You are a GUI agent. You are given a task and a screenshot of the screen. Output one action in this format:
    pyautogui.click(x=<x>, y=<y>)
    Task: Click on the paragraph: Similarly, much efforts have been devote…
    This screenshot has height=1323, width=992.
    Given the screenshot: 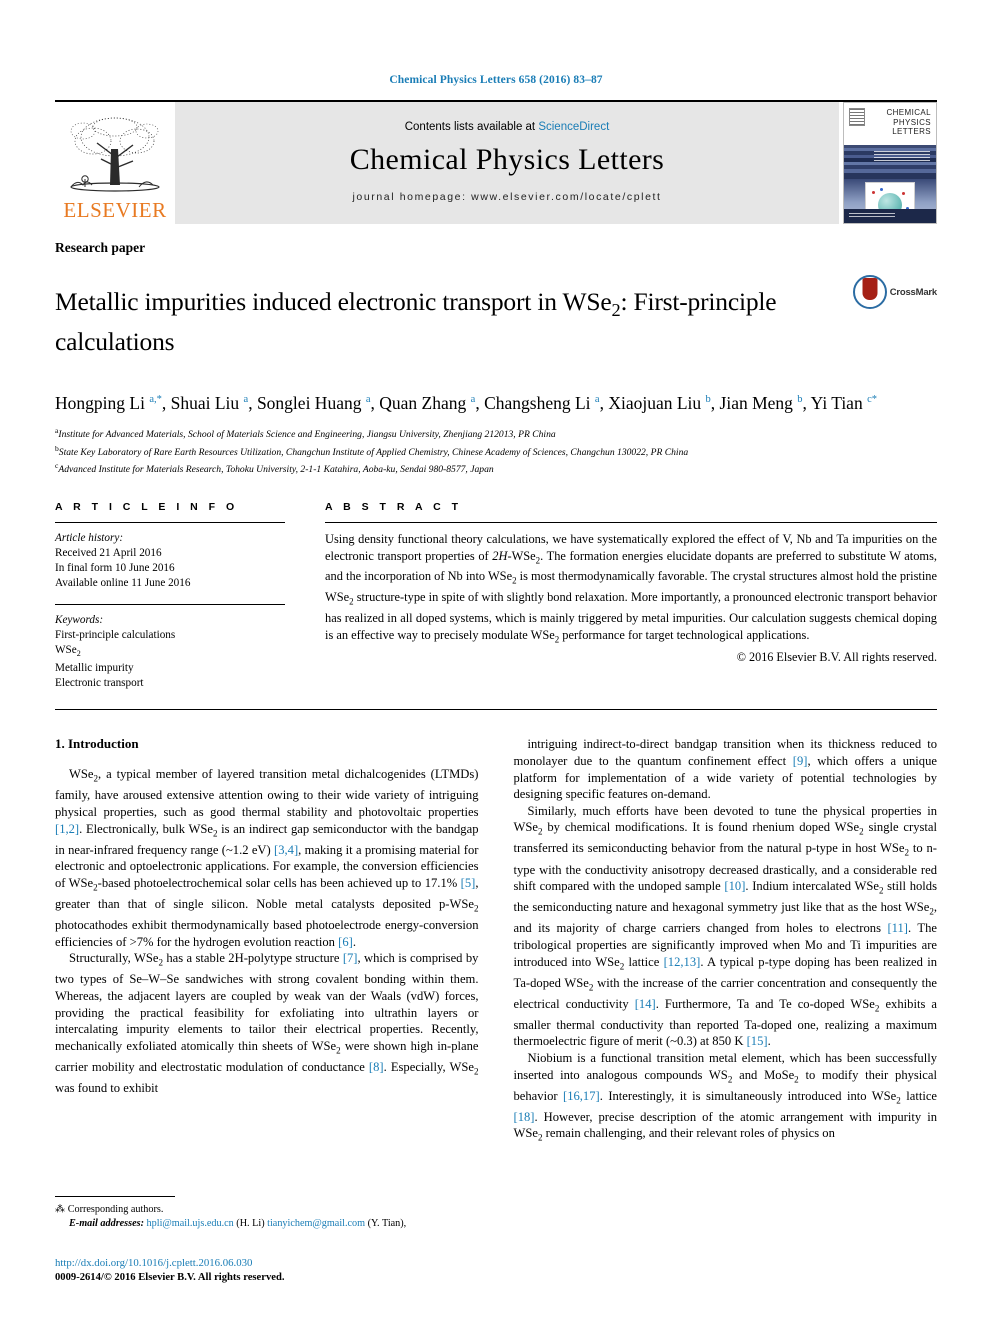 What is the action you would take?
    pyautogui.click(x=725, y=926)
    